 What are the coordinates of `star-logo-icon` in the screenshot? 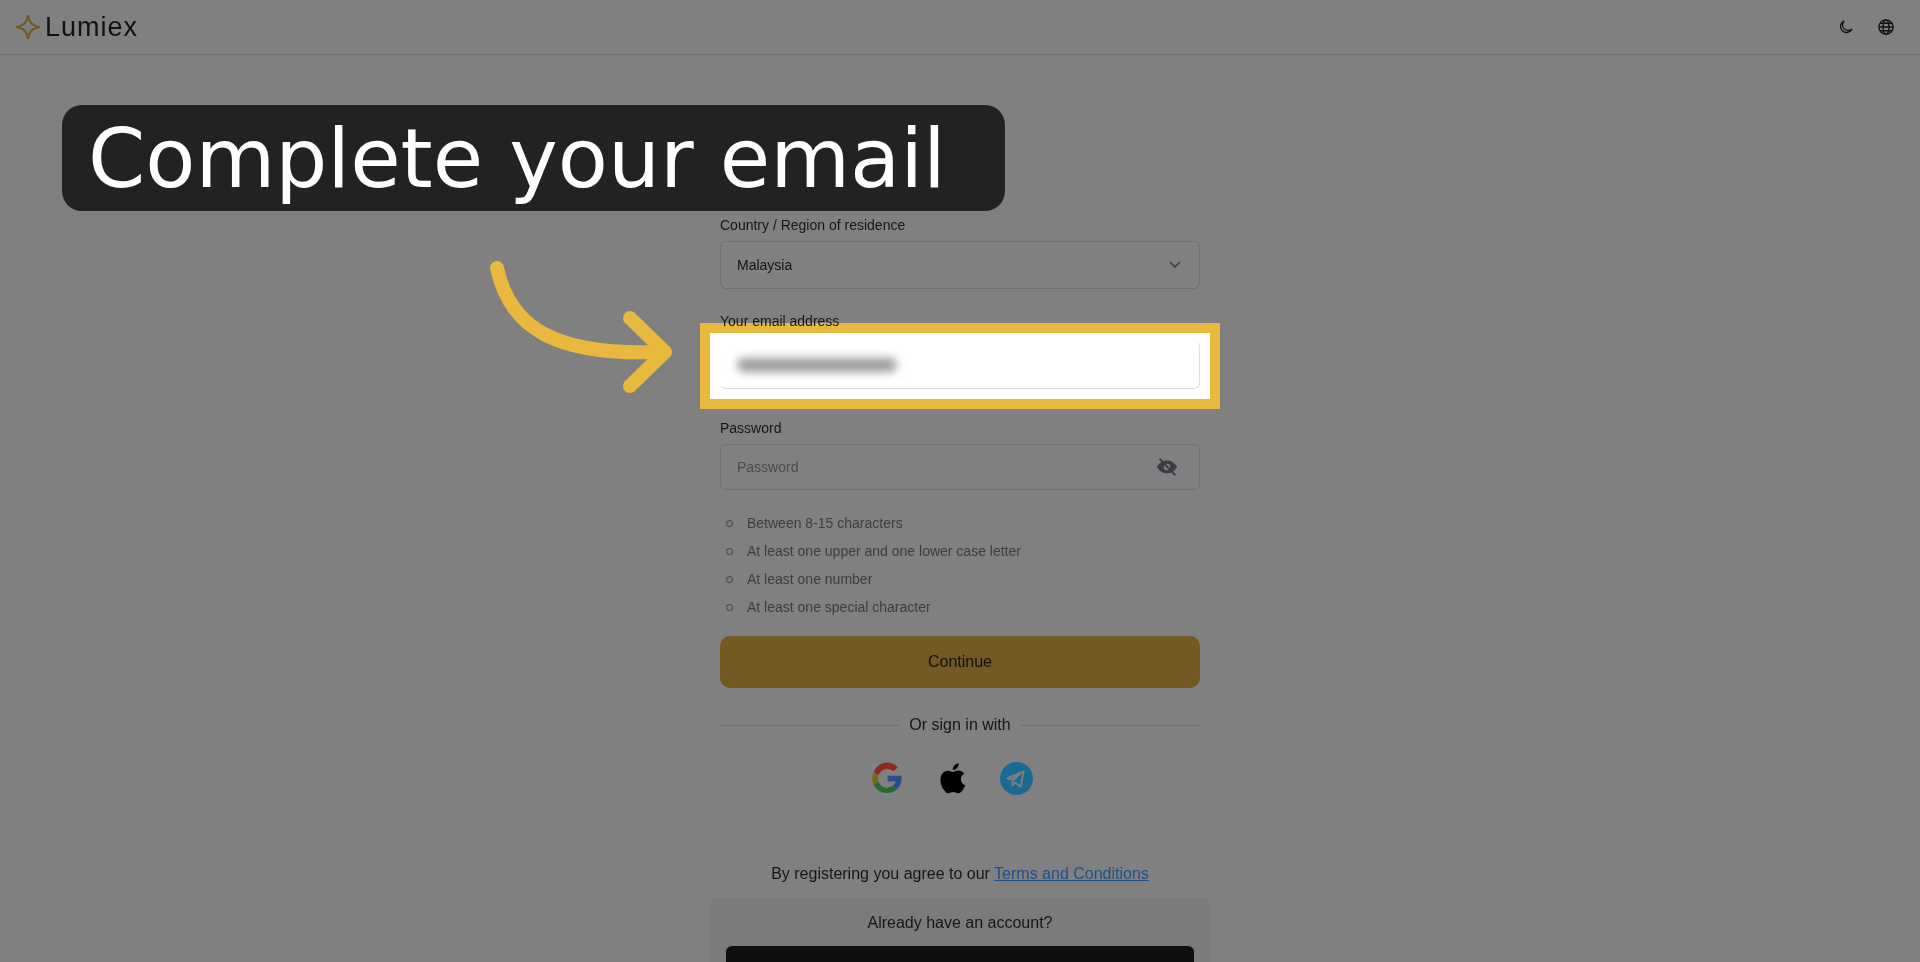 It's located at (28, 27).